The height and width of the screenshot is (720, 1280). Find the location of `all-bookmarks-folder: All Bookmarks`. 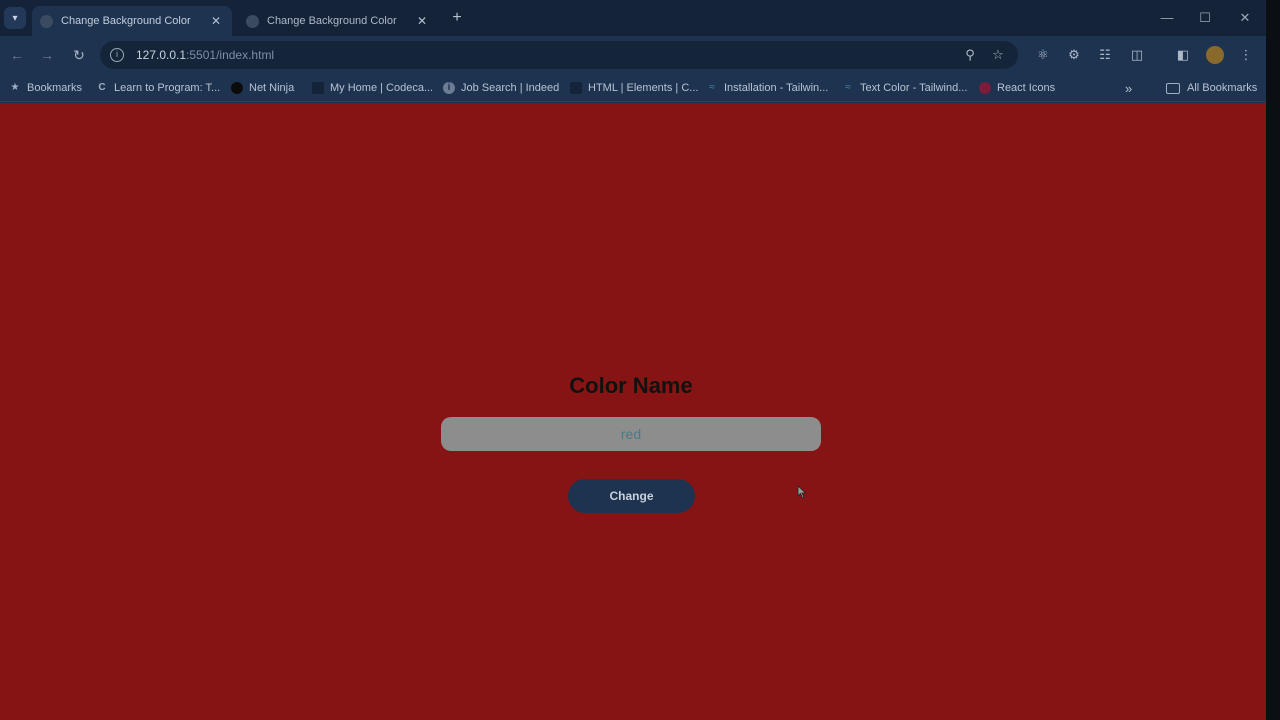

all-bookmarks-folder: All Bookmarks is located at coordinates (1211, 88).